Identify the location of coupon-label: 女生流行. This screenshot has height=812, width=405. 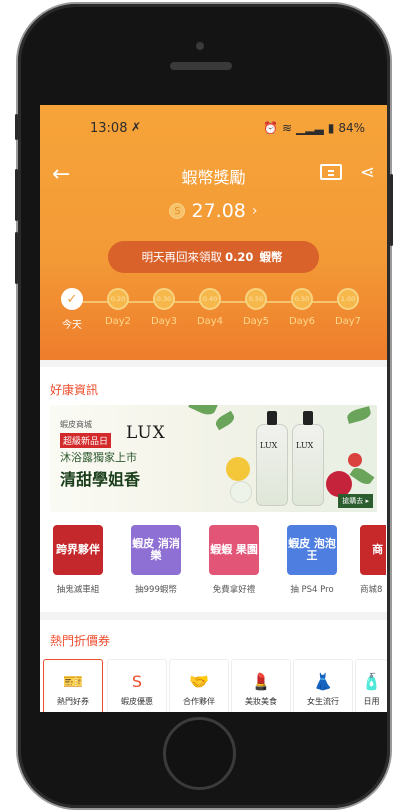
(323, 701).